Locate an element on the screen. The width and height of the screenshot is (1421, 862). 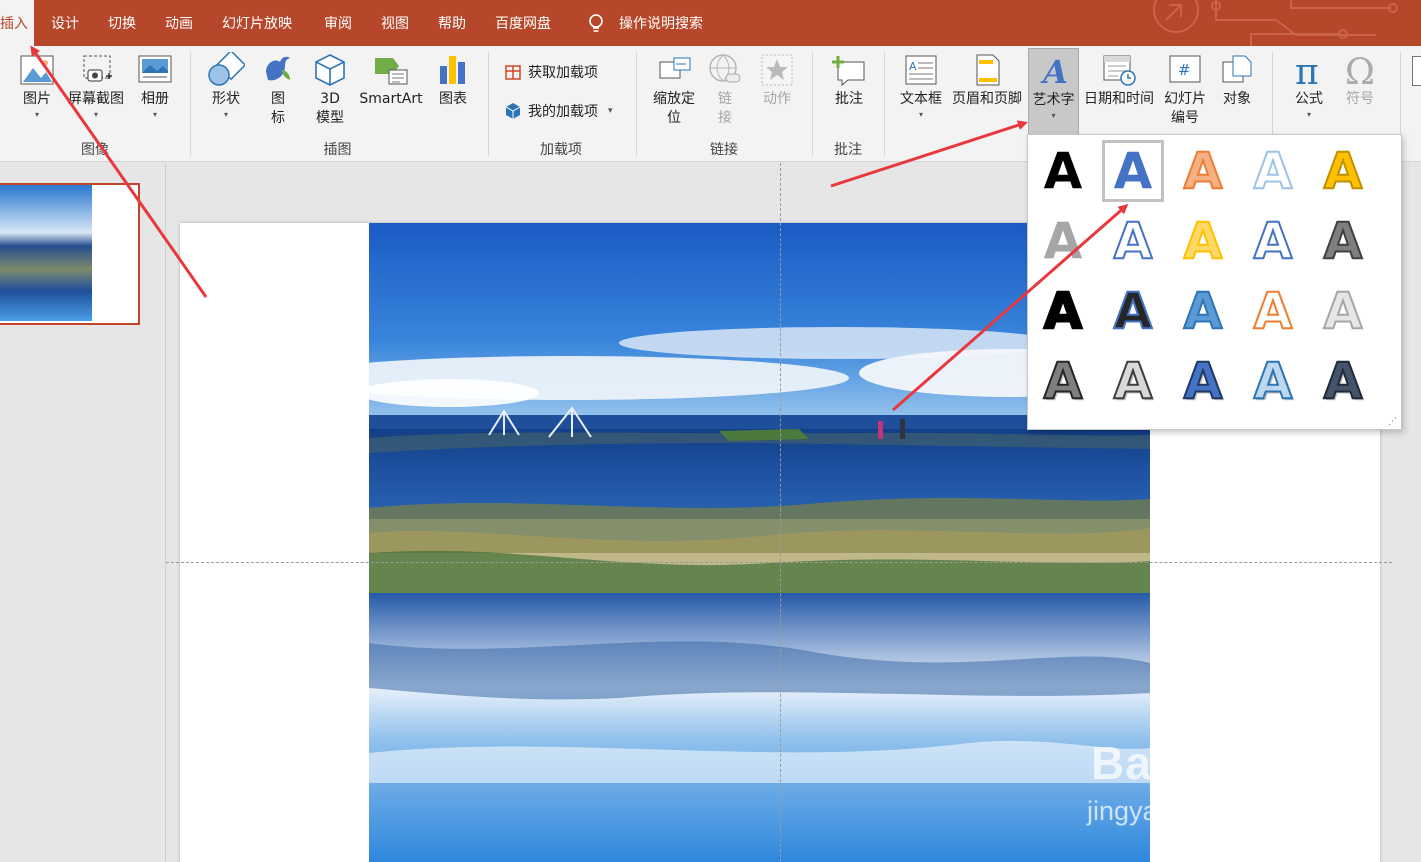
wordart-style-r3-c2: A is located at coordinates (1133, 311).